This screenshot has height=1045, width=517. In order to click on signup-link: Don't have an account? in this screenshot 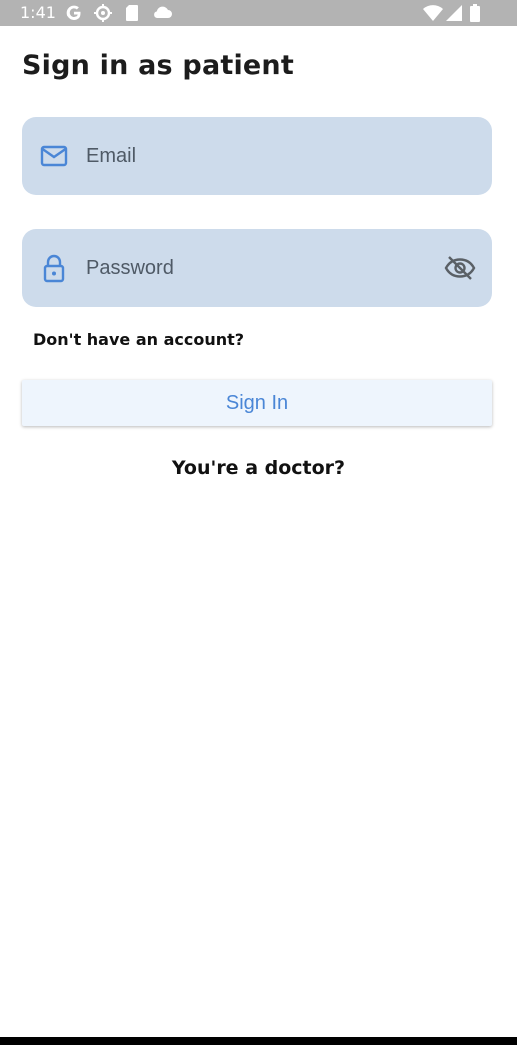, I will do `click(138, 340)`.